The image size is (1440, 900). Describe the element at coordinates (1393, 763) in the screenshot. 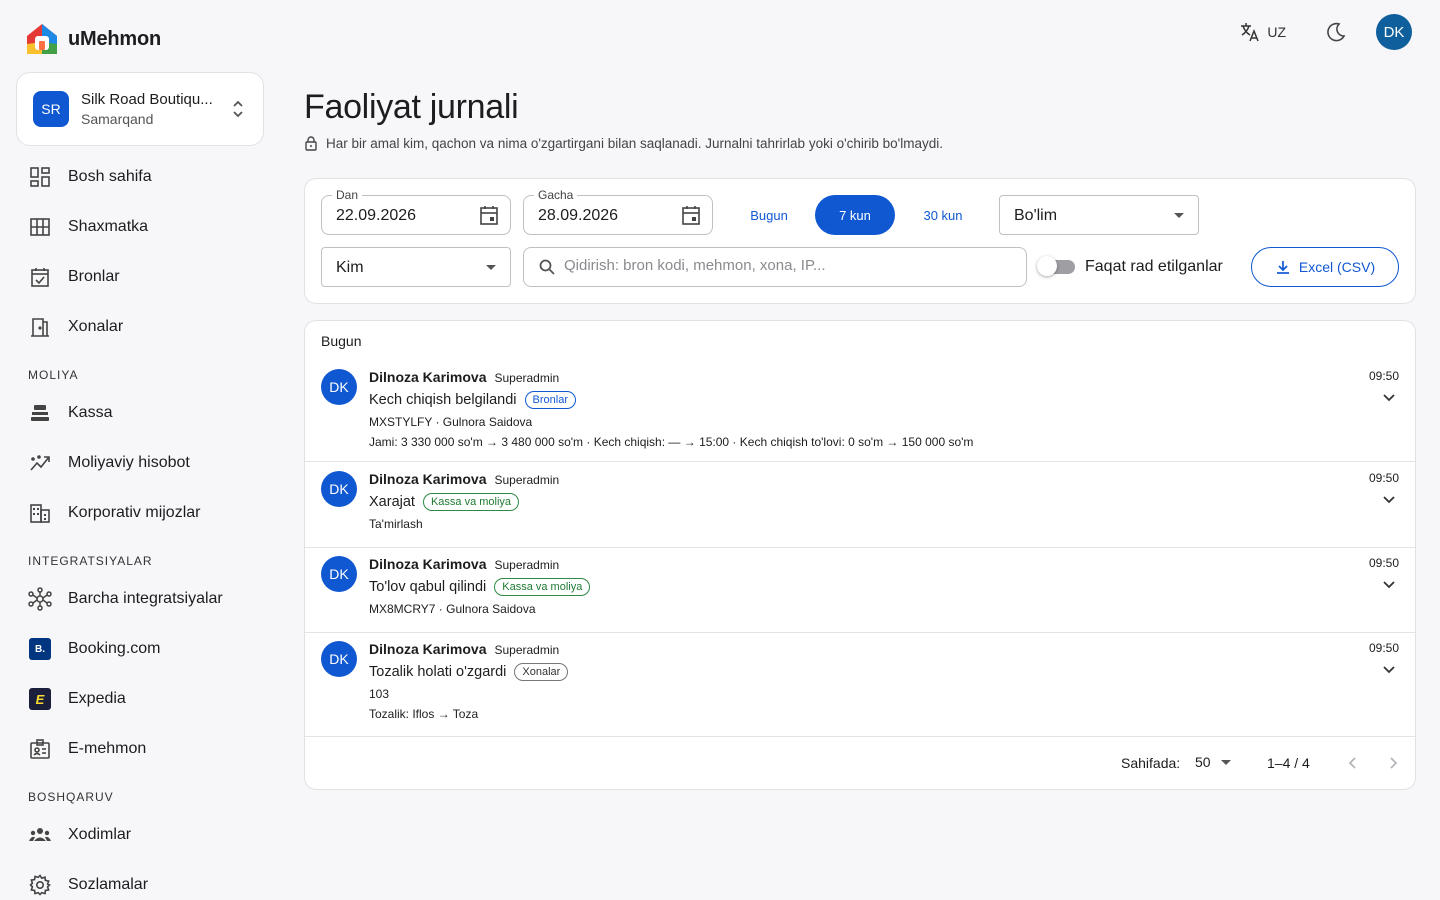

I see `chevron-right-icon` at that location.